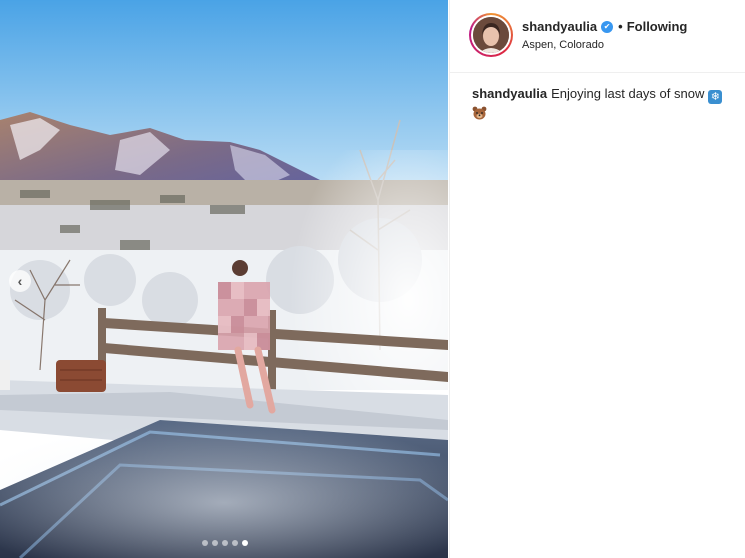 This screenshot has width=745, height=558. I want to click on username-link: shandyaulia, so click(559, 26).